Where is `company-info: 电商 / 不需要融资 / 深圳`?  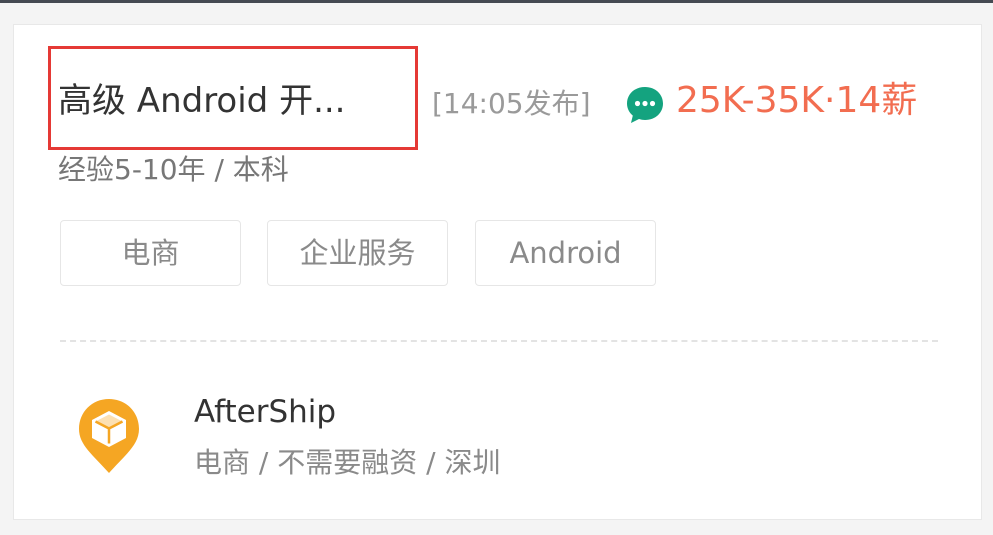
company-info: 电商 / 不需要融资 / 深圳 is located at coordinates (347, 462).